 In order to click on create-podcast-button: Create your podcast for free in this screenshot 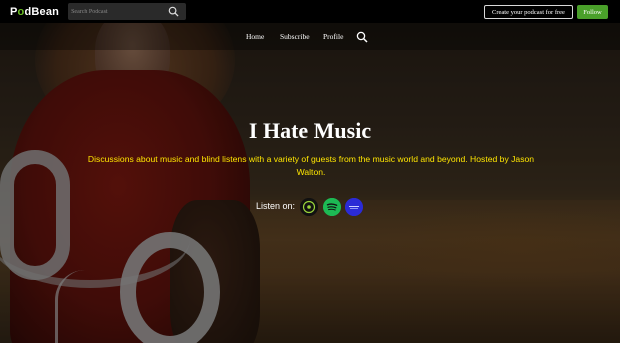, I will do `click(528, 12)`.